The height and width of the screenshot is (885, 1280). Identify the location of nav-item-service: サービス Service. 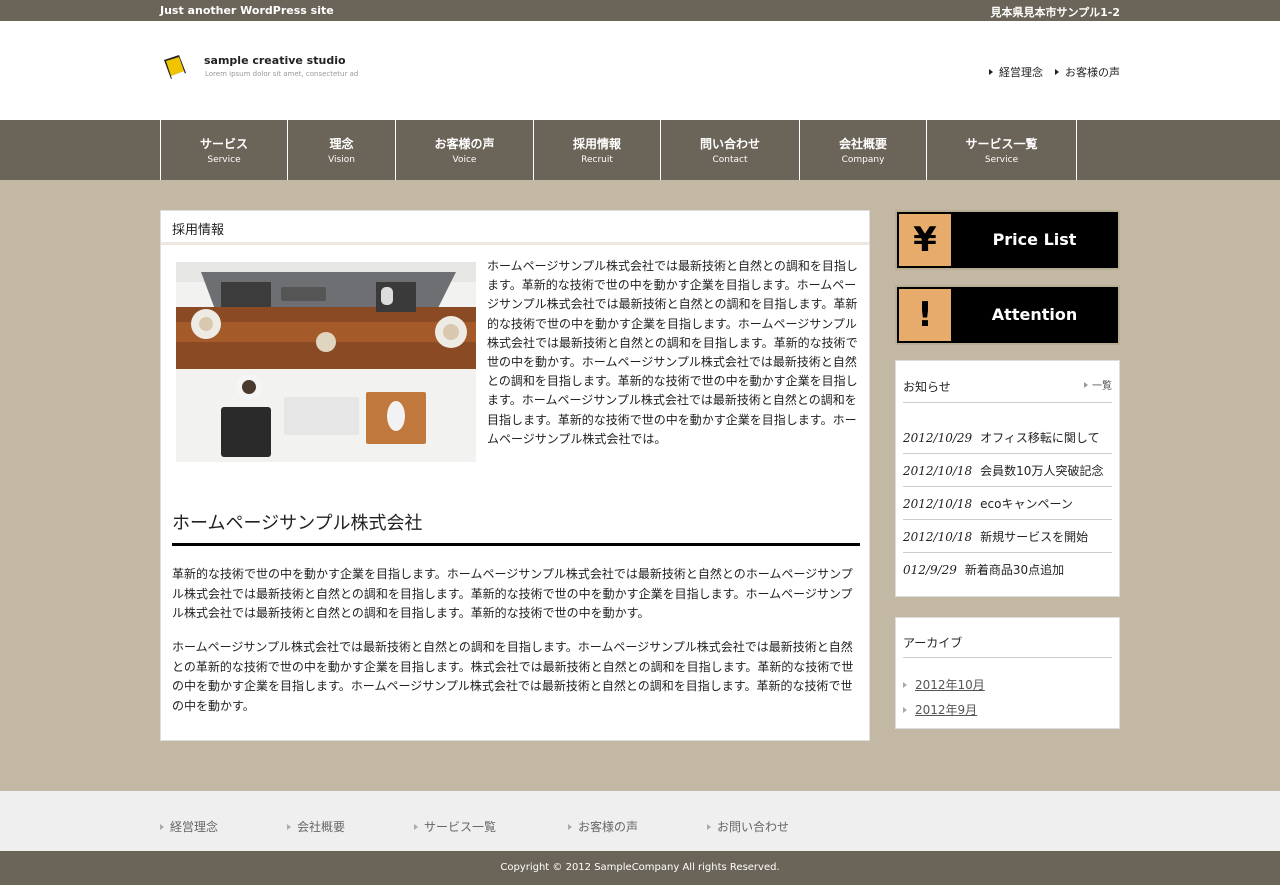
(224, 150).